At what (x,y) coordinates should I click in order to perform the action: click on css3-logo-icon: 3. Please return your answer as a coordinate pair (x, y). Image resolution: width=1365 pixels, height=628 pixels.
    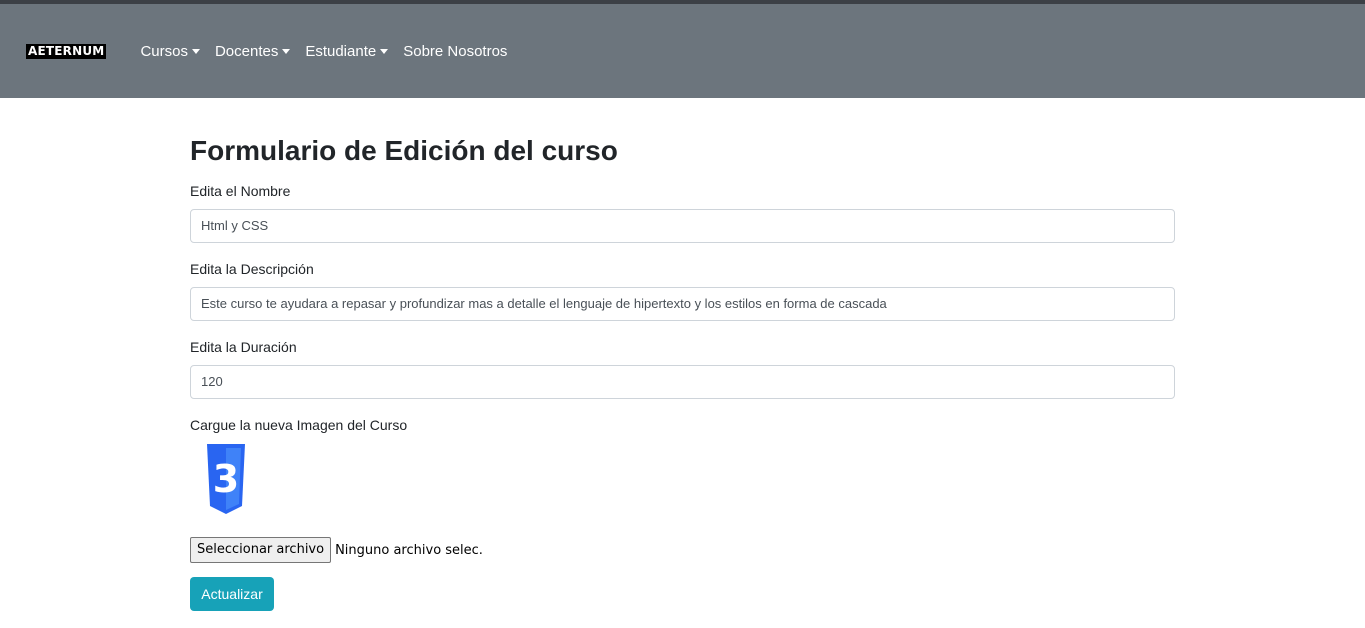
    Looking at the image, I should click on (226, 479).